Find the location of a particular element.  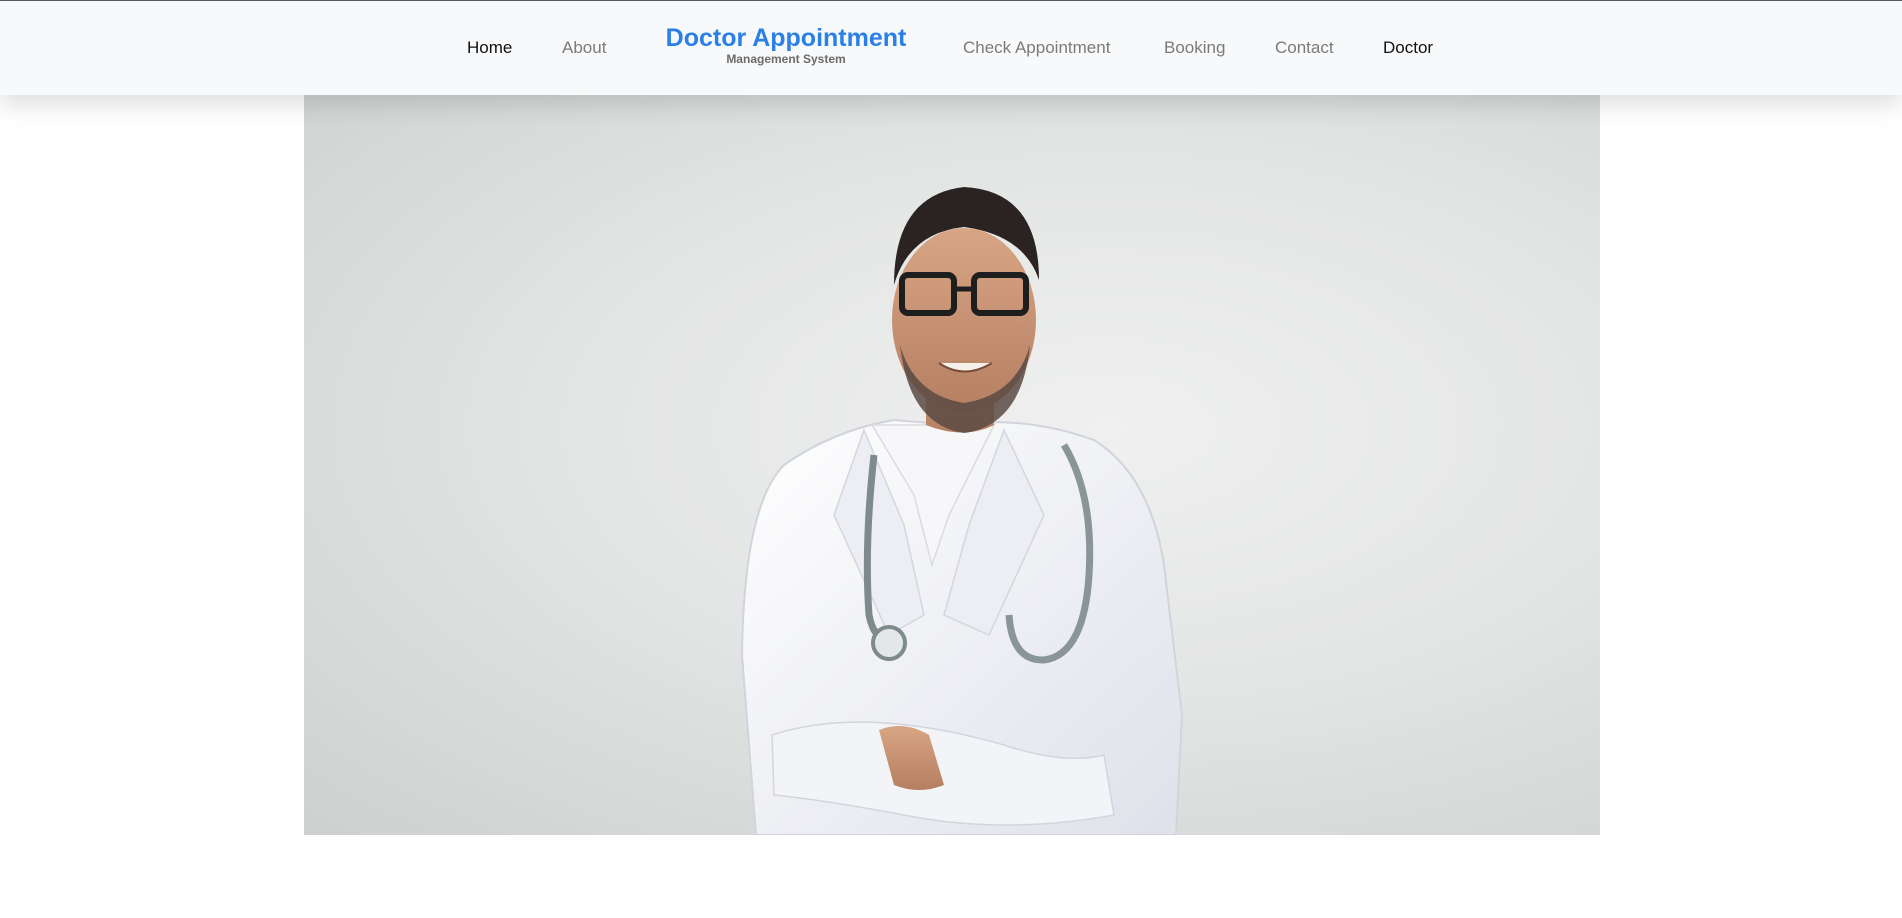

nav-link-doctor: Doctor is located at coordinates (1408, 48).